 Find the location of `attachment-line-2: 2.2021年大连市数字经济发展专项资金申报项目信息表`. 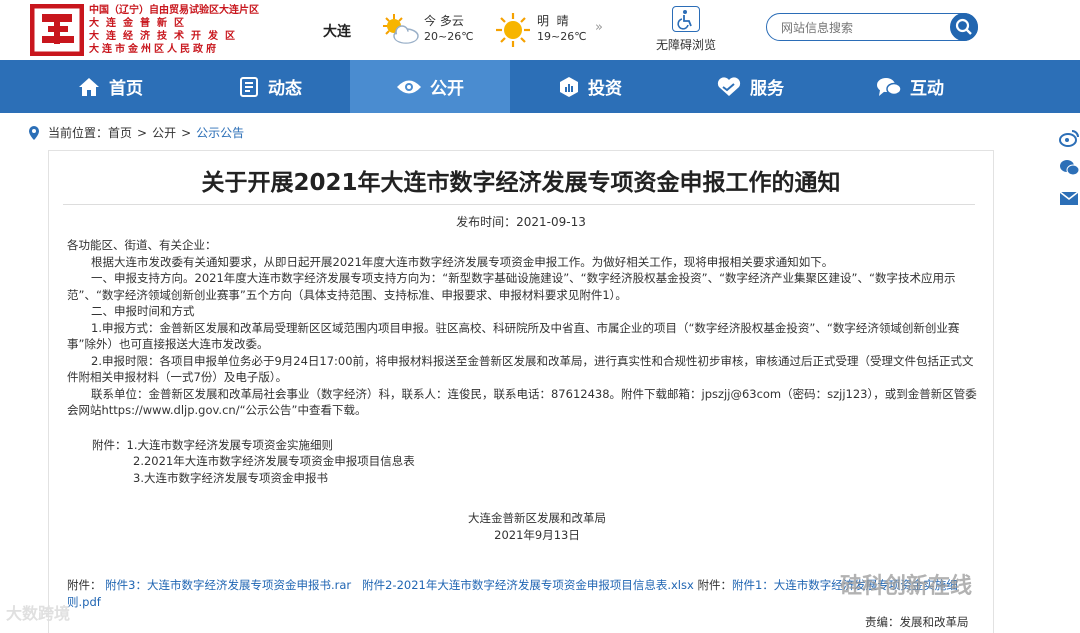

attachment-line-2: 2.2021年大连市数字经济发展专项资金申报项目信息表 is located at coordinates (274, 461).